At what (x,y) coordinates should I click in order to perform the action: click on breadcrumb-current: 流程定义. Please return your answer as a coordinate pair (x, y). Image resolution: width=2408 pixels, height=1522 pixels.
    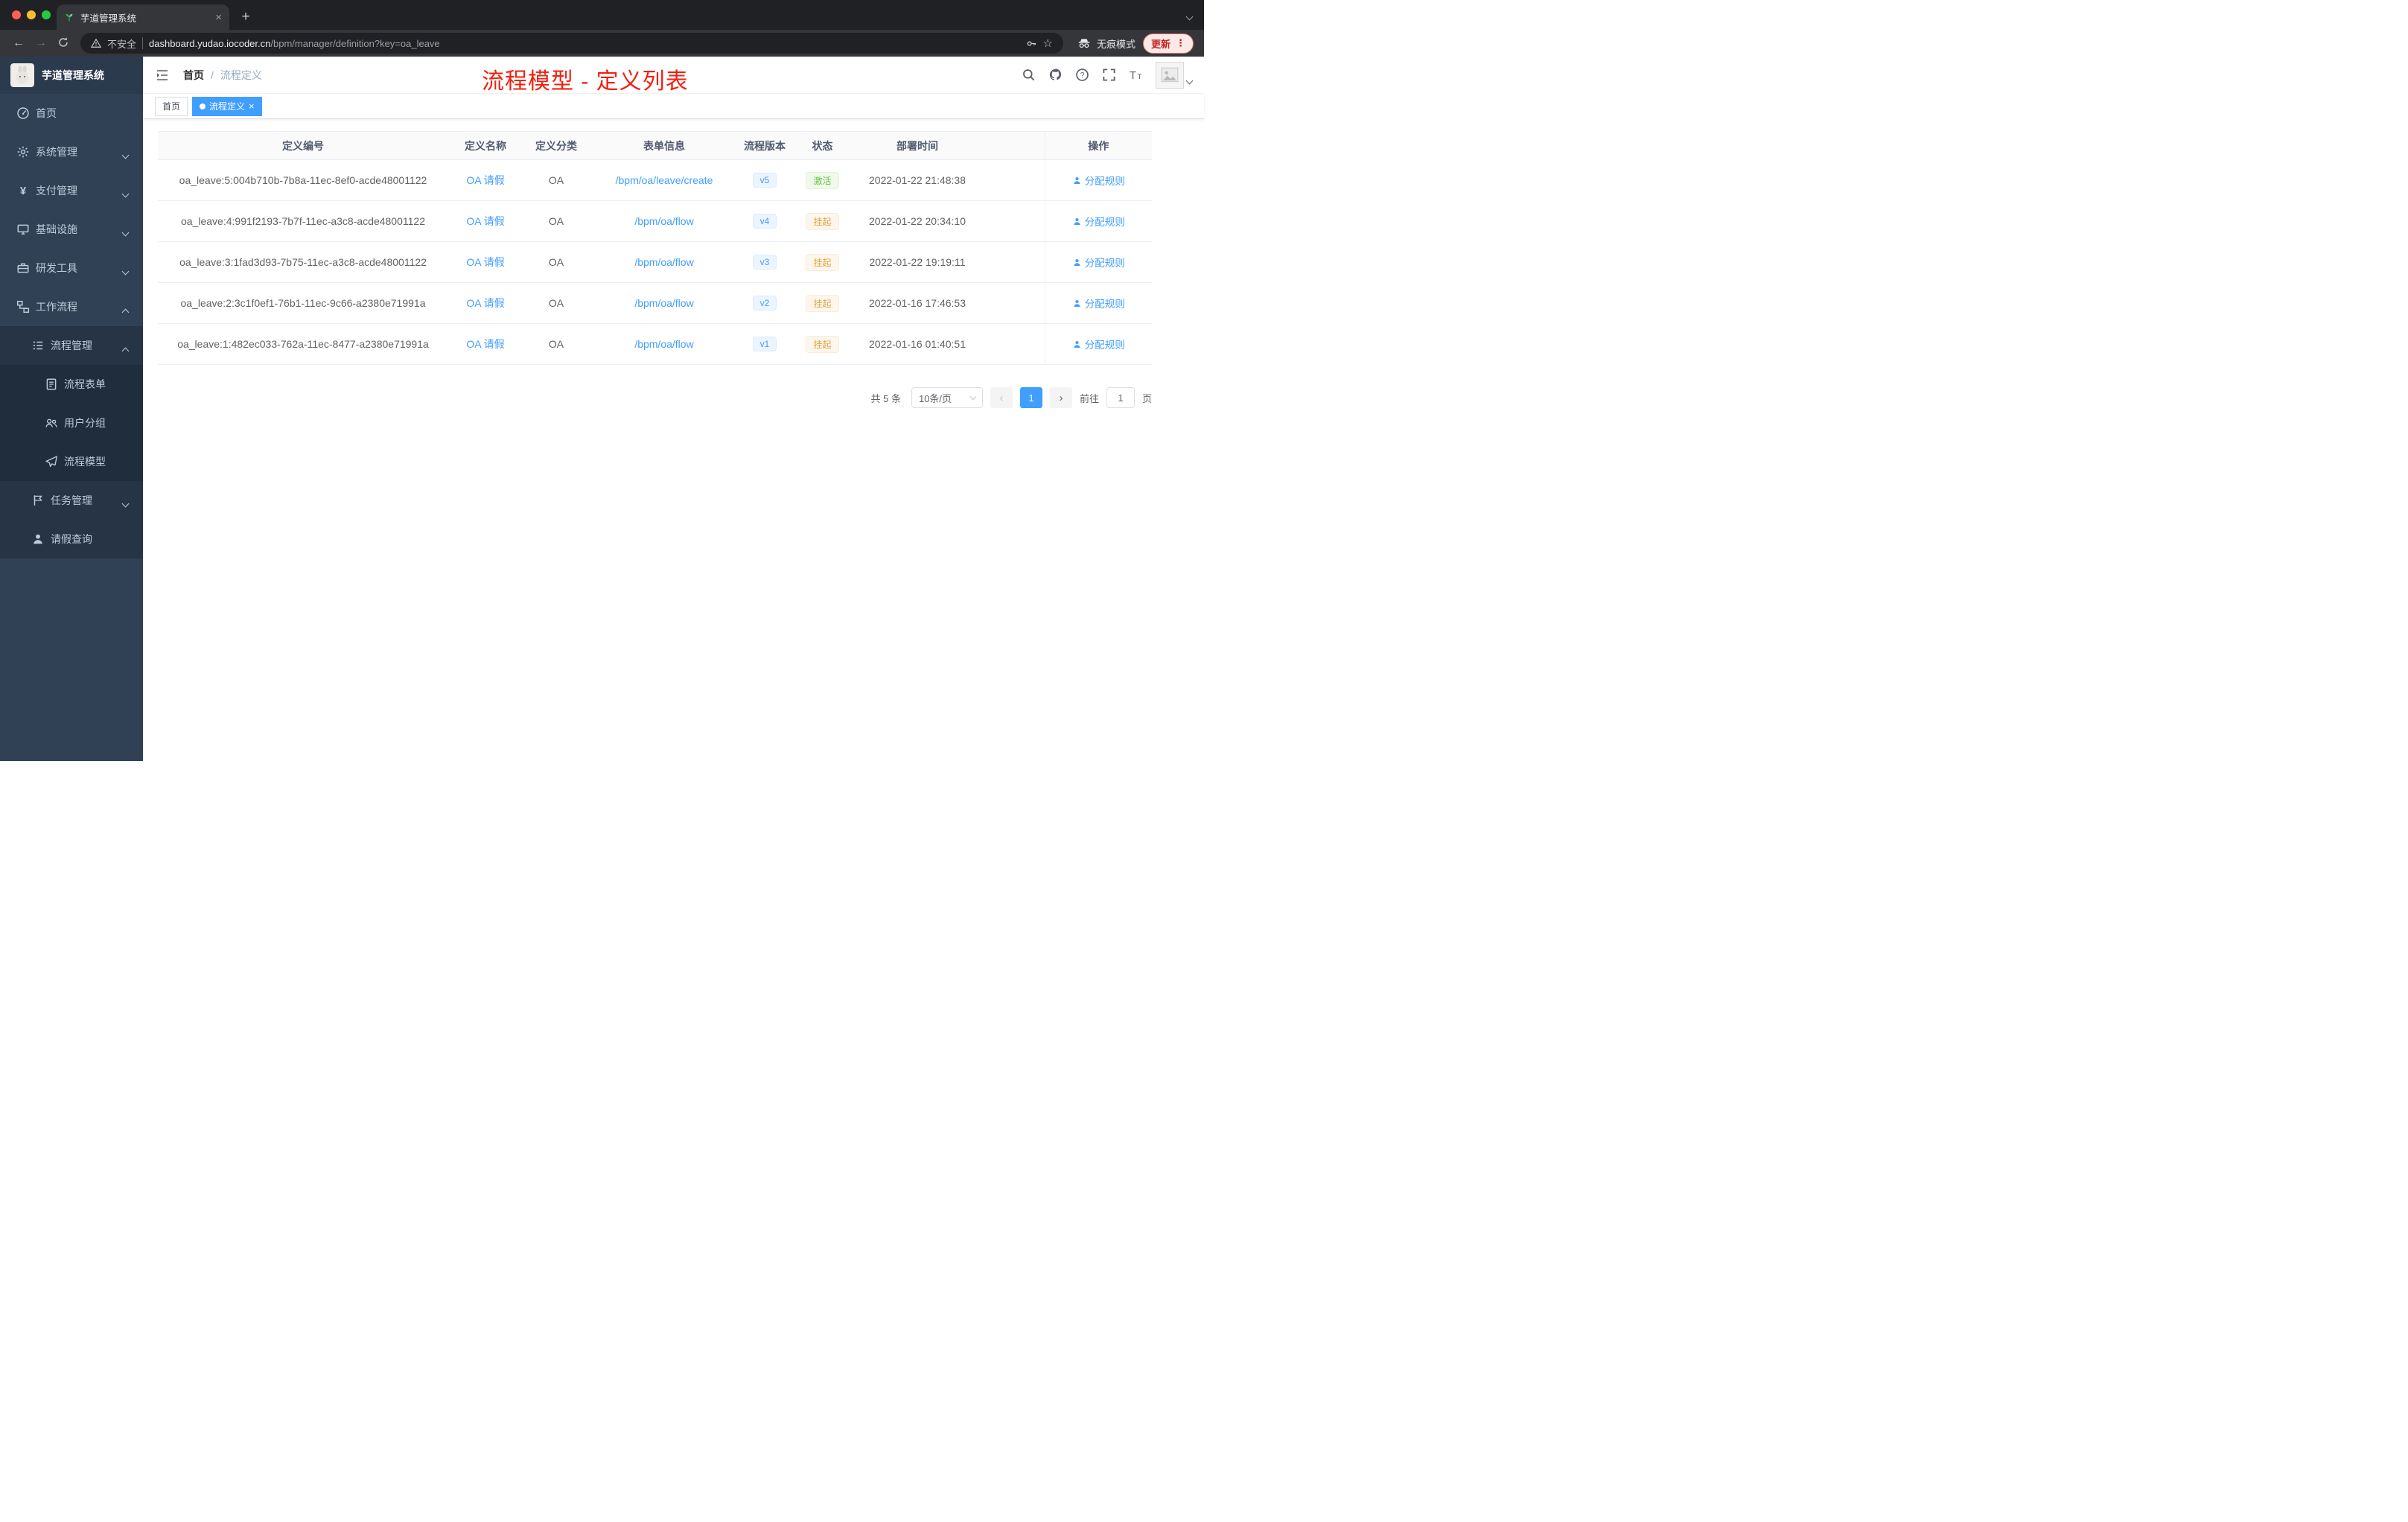
    Looking at the image, I should click on (241, 75).